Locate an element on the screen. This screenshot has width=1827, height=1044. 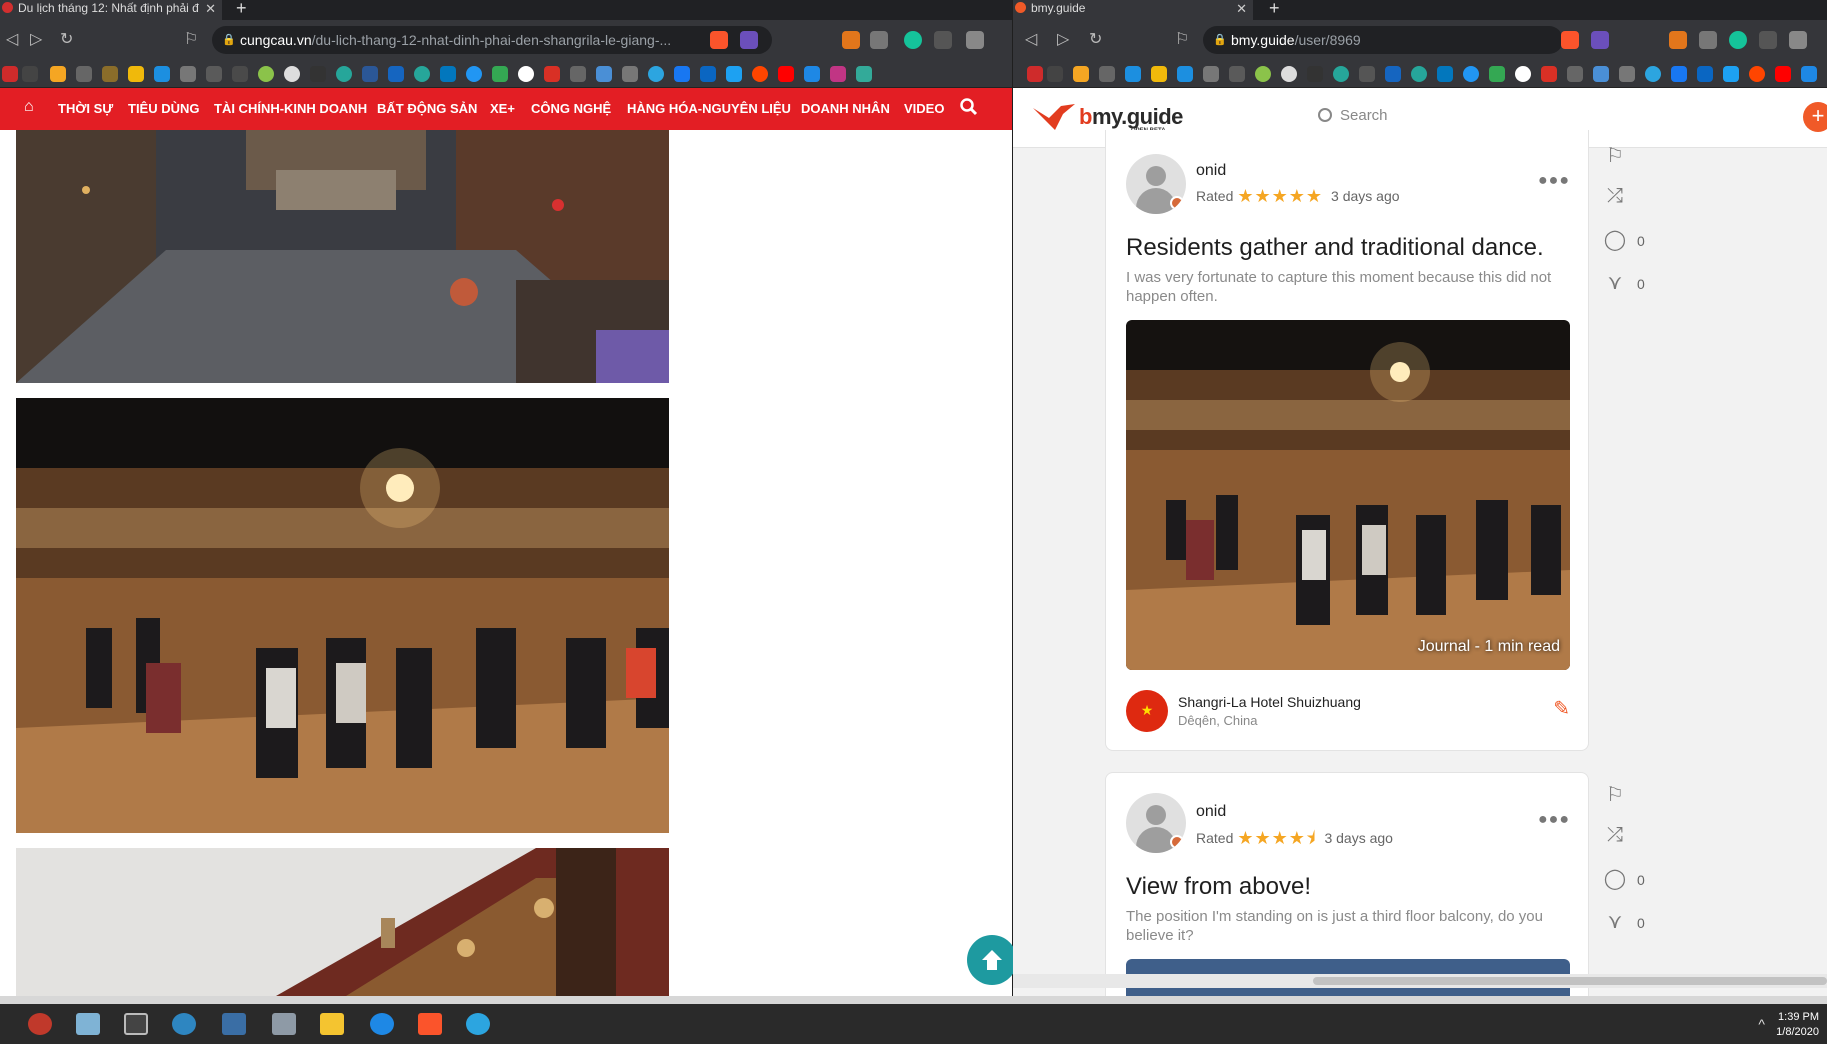
bmy-bird-logo-icon is located at coordinates (1054, 117).